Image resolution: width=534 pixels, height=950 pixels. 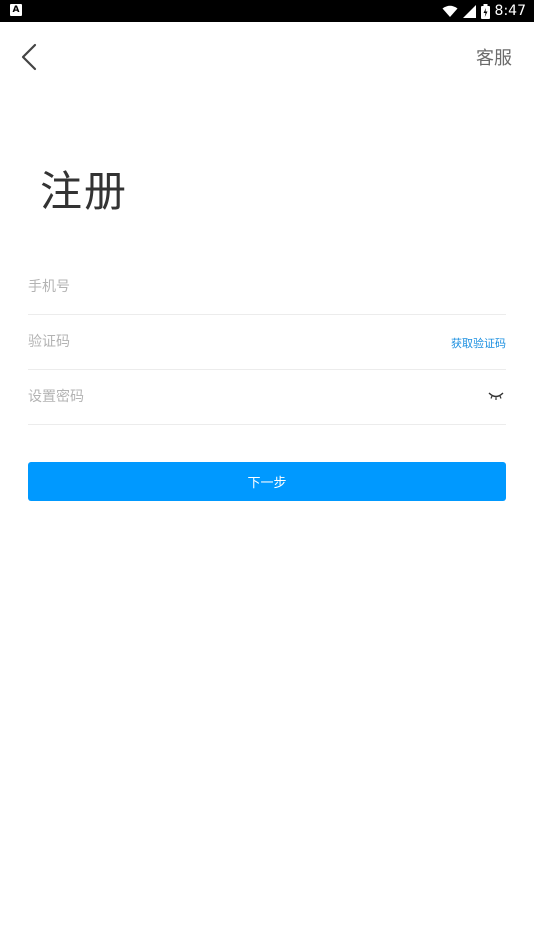 I want to click on status-time: 8:47, so click(x=510, y=11).